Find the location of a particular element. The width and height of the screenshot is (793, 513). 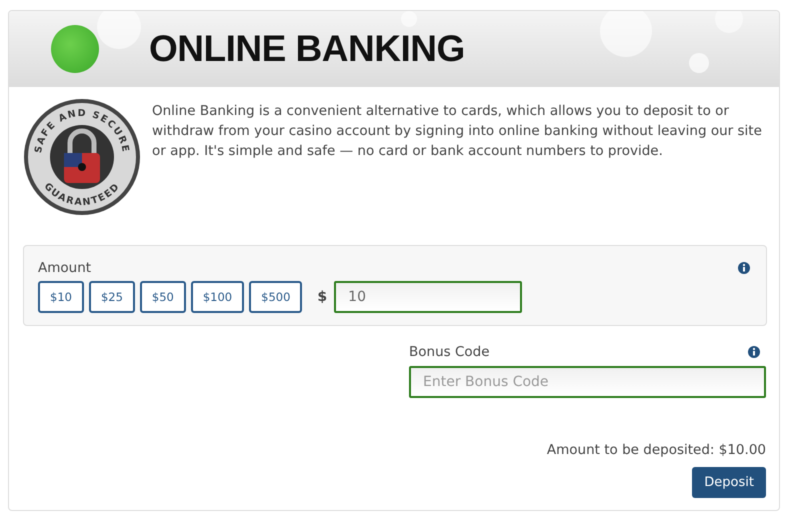

preset-amount-button: $500 is located at coordinates (275, 297).